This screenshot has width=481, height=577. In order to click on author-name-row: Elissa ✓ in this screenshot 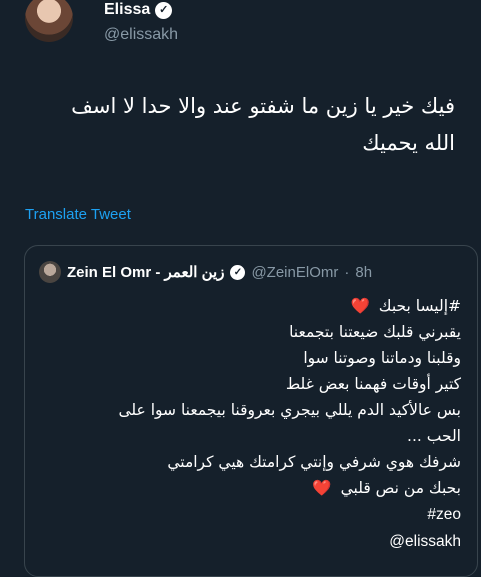, I will do `click(138, 10)`.